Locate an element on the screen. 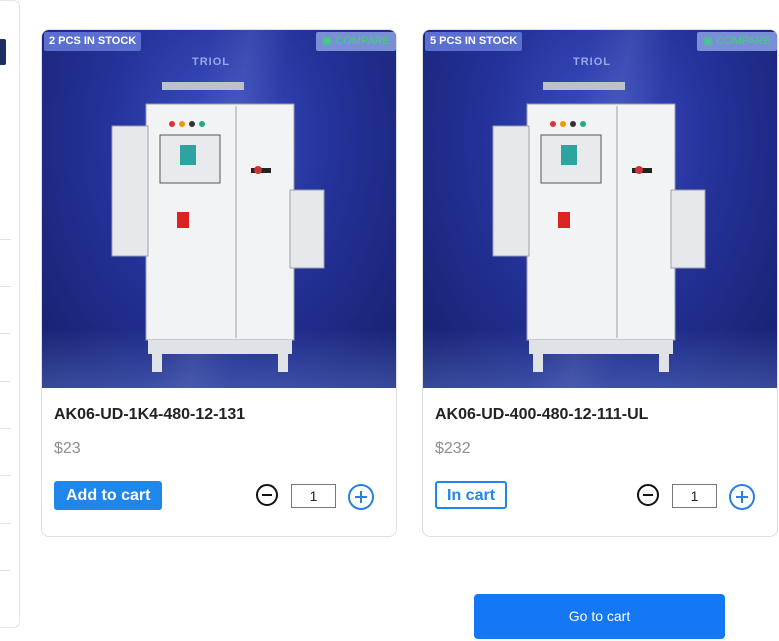 The width and height of the screenshot is (779, 641). filter-sidebar is located at coordinates (10, 314).